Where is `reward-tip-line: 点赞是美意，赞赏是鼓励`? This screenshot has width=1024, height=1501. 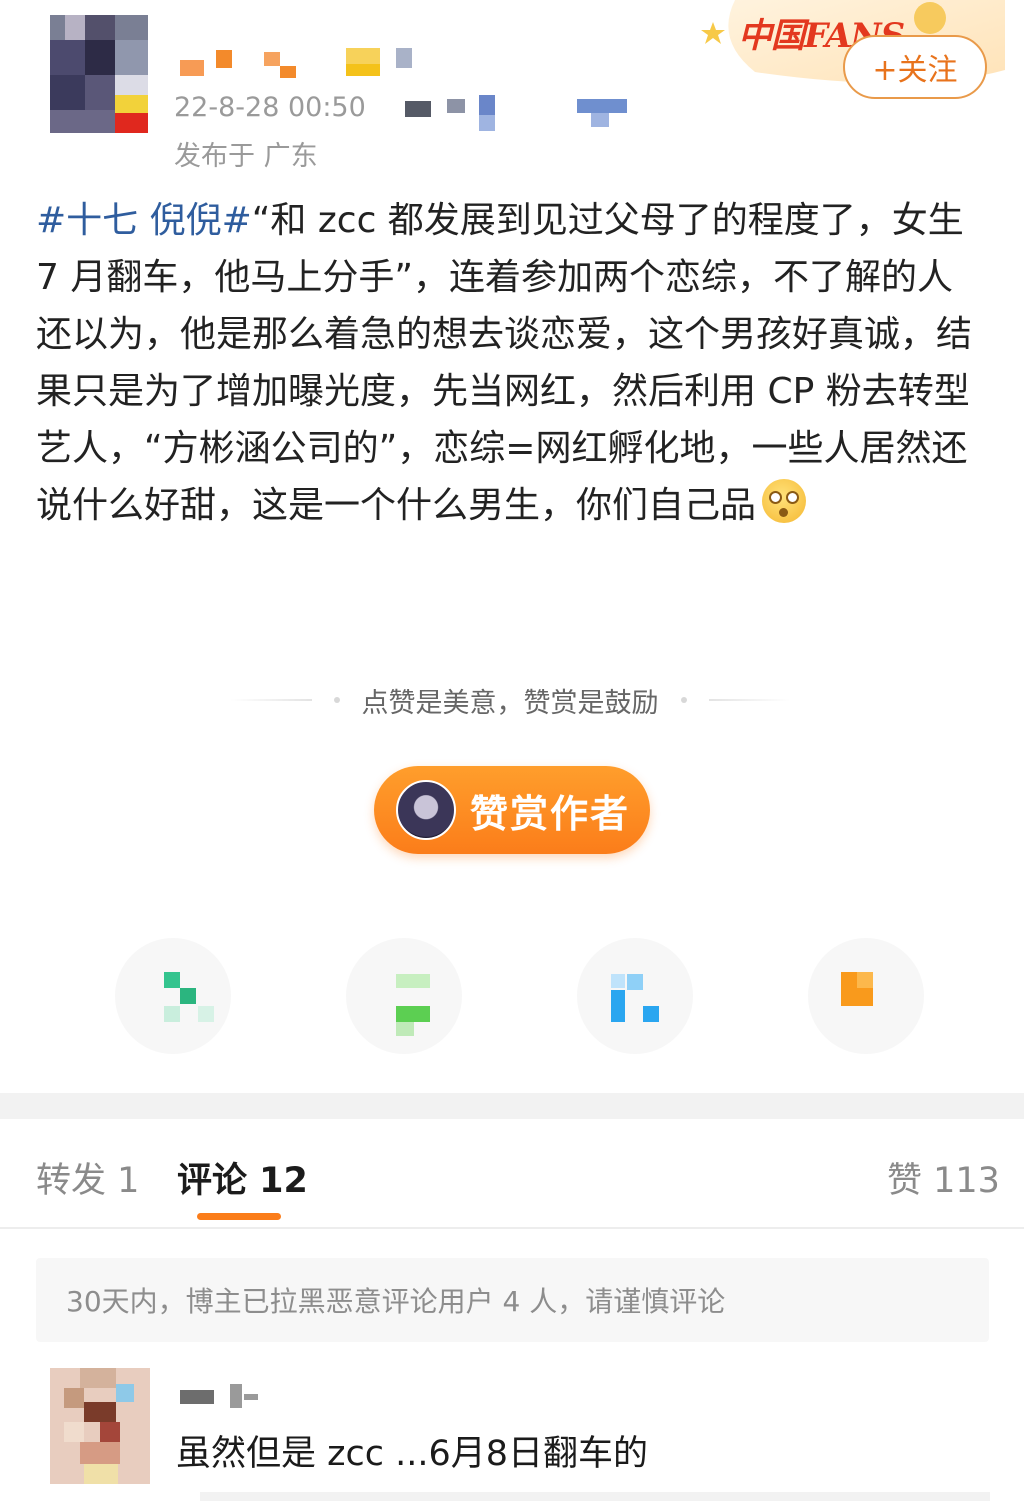 reward-tip-line: 点赞是美意，赞赏是鼓励 is located at coordinates (510, 701).